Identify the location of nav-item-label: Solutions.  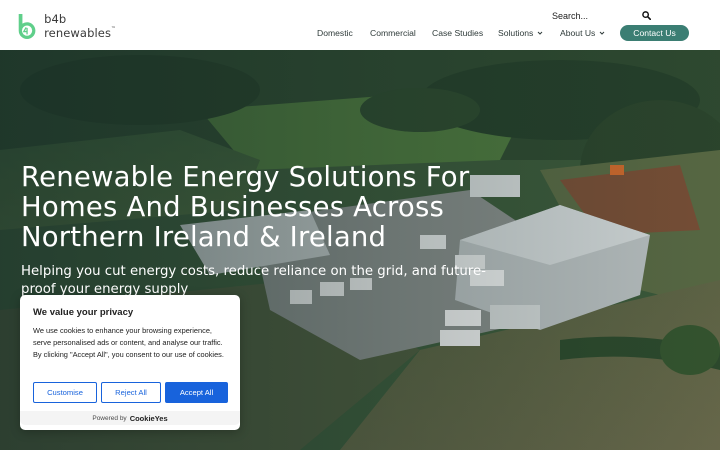
(516, 33).